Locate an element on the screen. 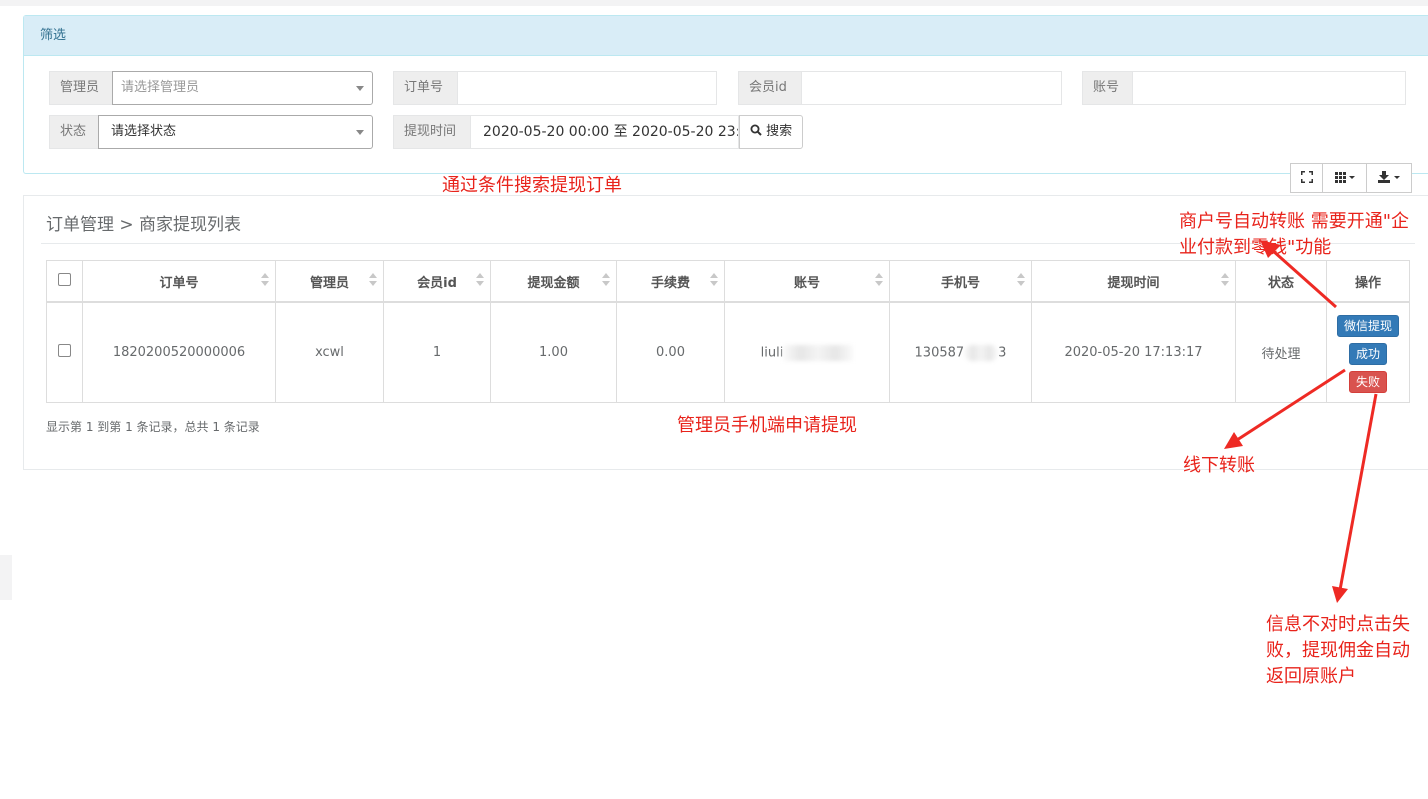  arrow-to-fail-note is located at coordinates (1358, 492).